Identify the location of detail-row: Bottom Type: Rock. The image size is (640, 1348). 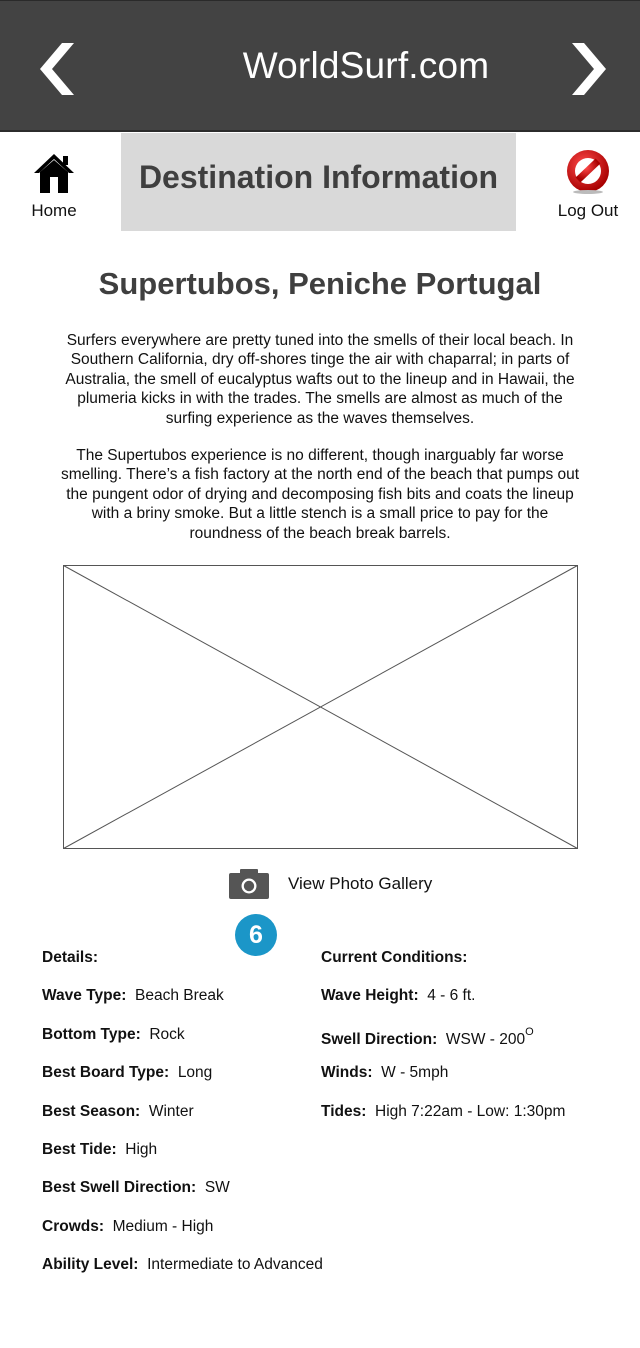
(182, 1043).